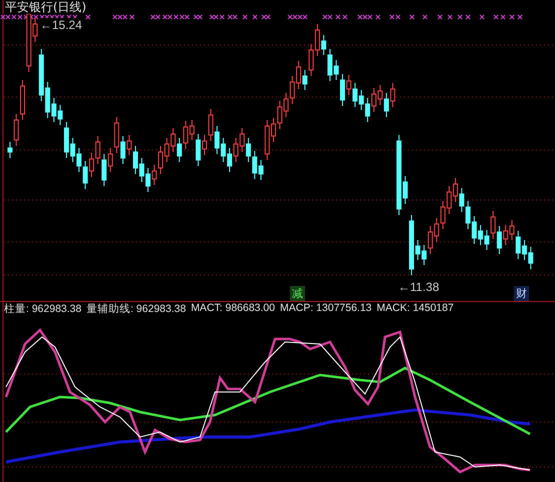 The height and width of the screenshot is (482, 555). Describe the element at coordinates (43, 309) in the screenshot. I see `indicator-reading: 柱量: 962983.38` at that location.